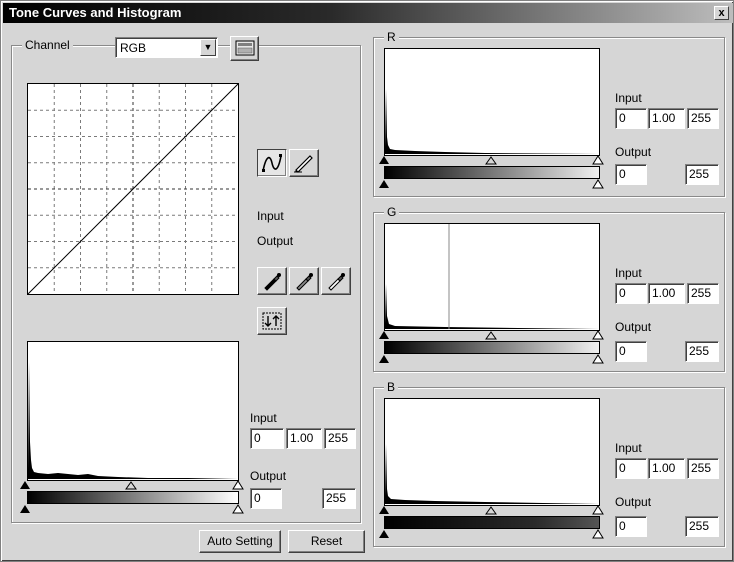 The height and width of the screenshot is (562, 734). What do you see at coordinates (631, 351) in the screenshot?
I see `green-output-black-field: 0` at bounding box center [631, 351].